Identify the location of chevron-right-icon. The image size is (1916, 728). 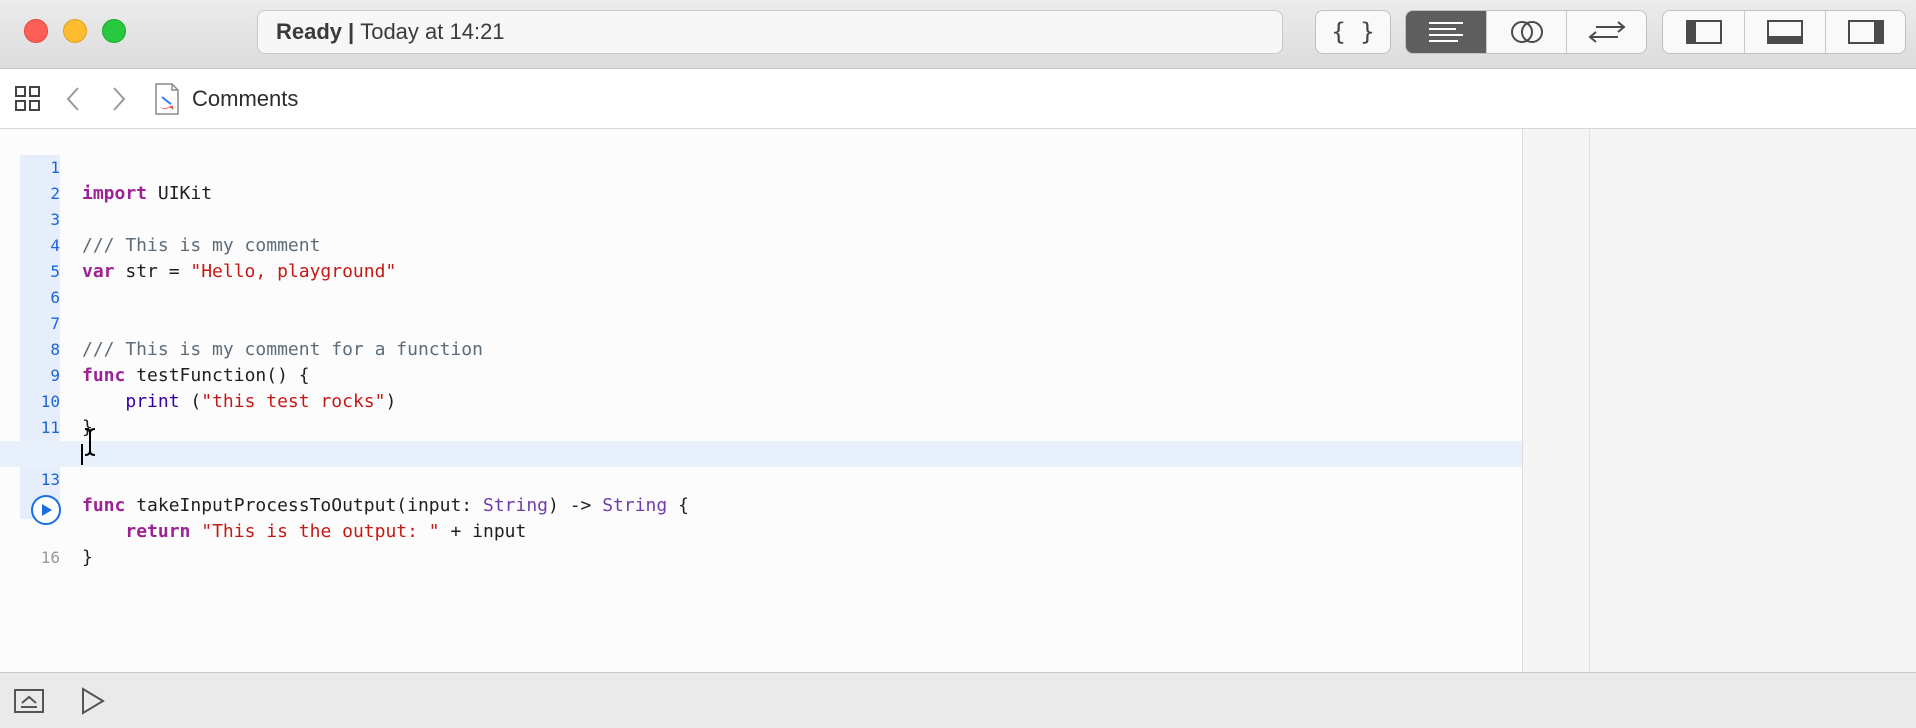
(119, 99).